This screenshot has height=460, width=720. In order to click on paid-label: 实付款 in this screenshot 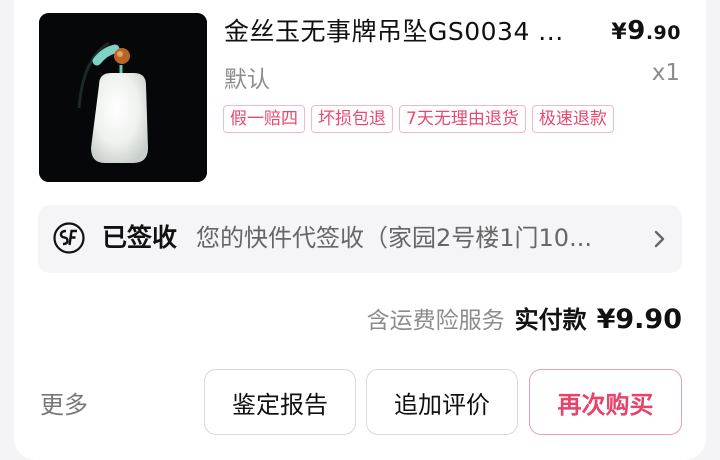, I will do `click(550, 320)`.